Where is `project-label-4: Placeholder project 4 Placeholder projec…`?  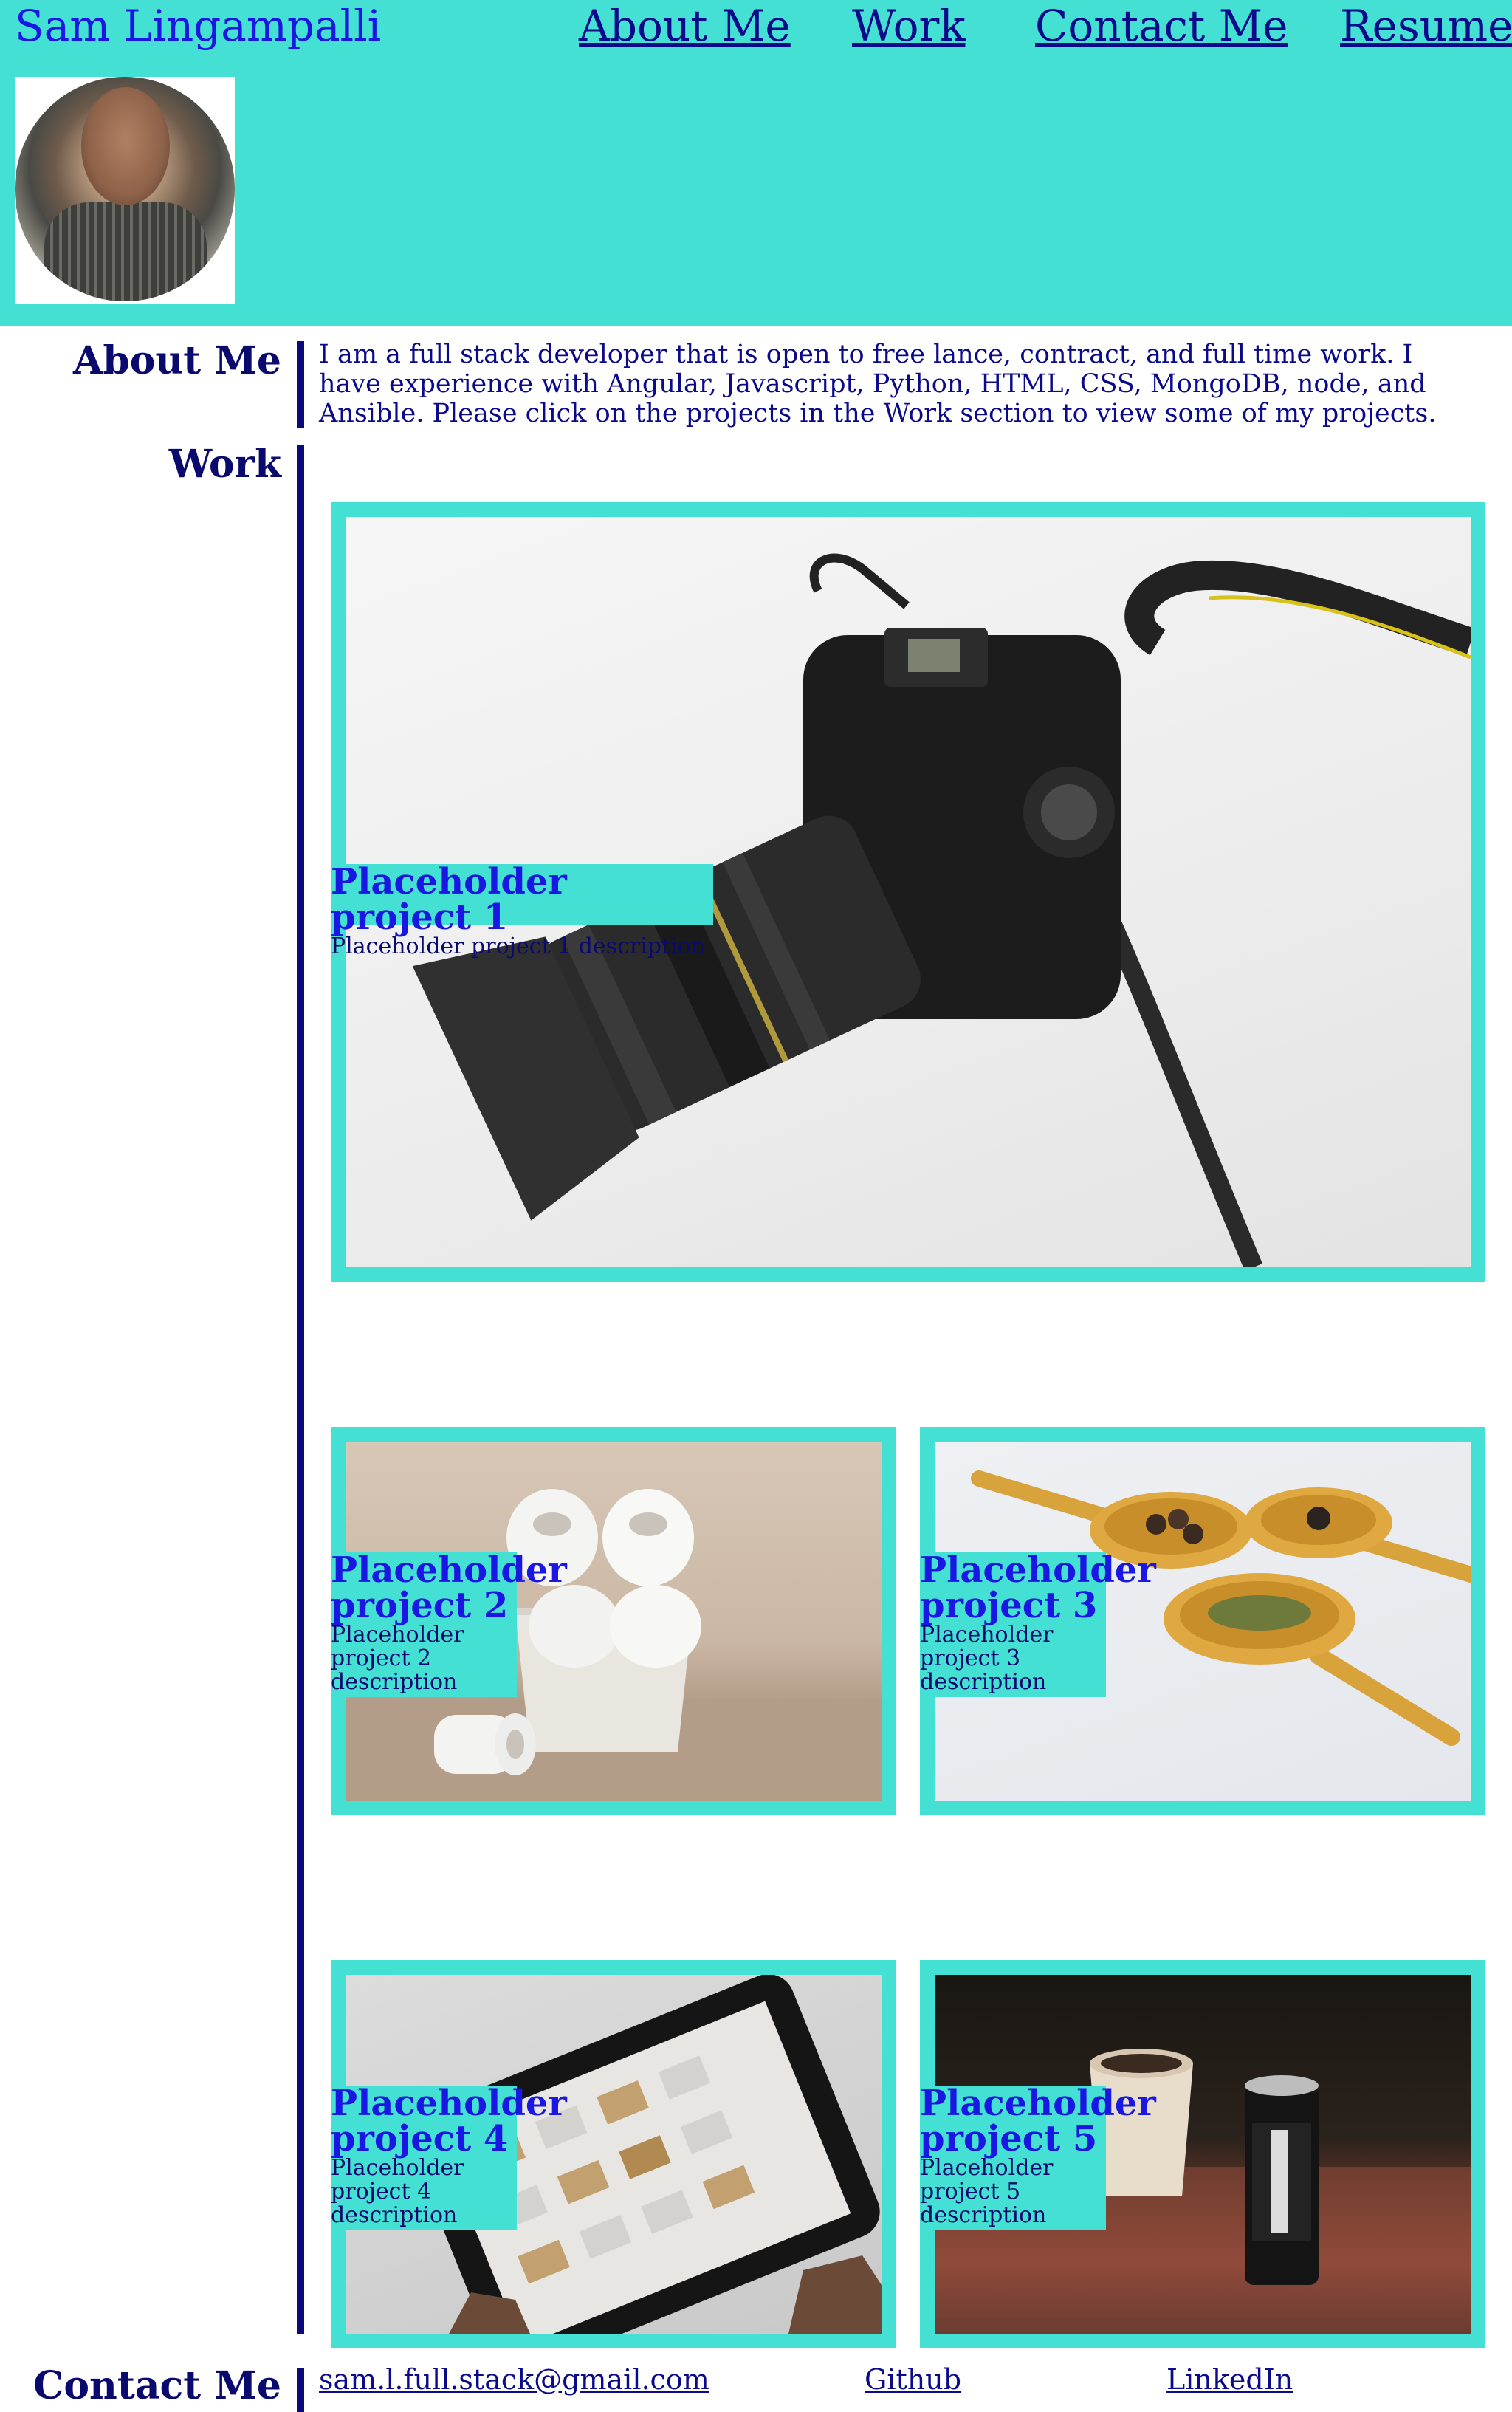
project-label-4: Placeholder project 4 Placeholder projec… is located at coordinates (449, 2158).